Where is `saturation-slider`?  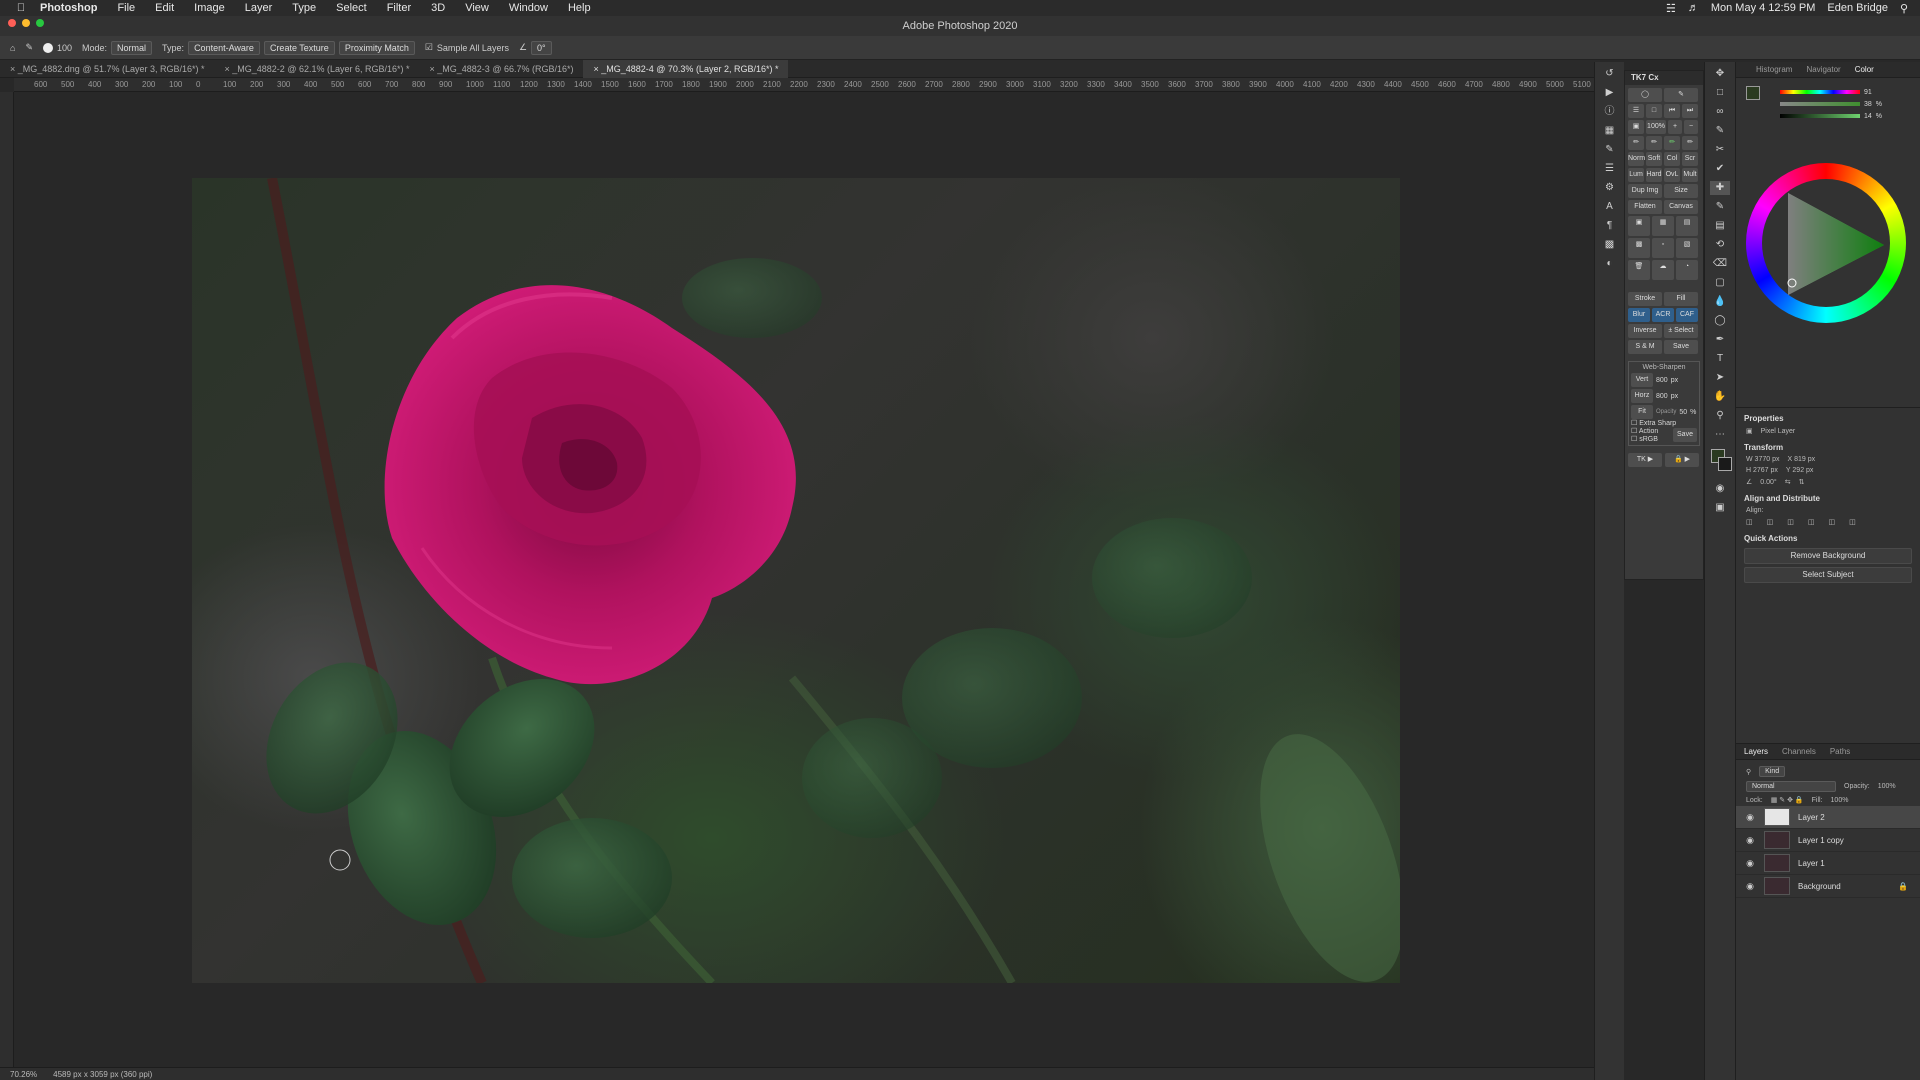 saturation-slider is located at coordinates (1820, 104).